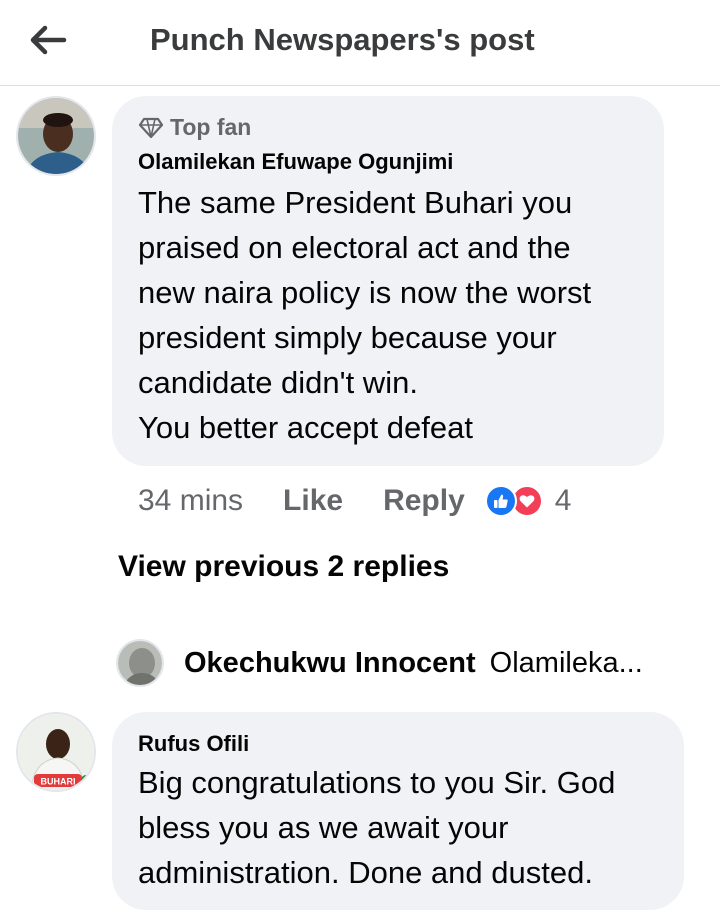 Image resolution: width=720 pixels, height=914 pixels. I want to click on avatar: BUHARI, so click(56, 752).